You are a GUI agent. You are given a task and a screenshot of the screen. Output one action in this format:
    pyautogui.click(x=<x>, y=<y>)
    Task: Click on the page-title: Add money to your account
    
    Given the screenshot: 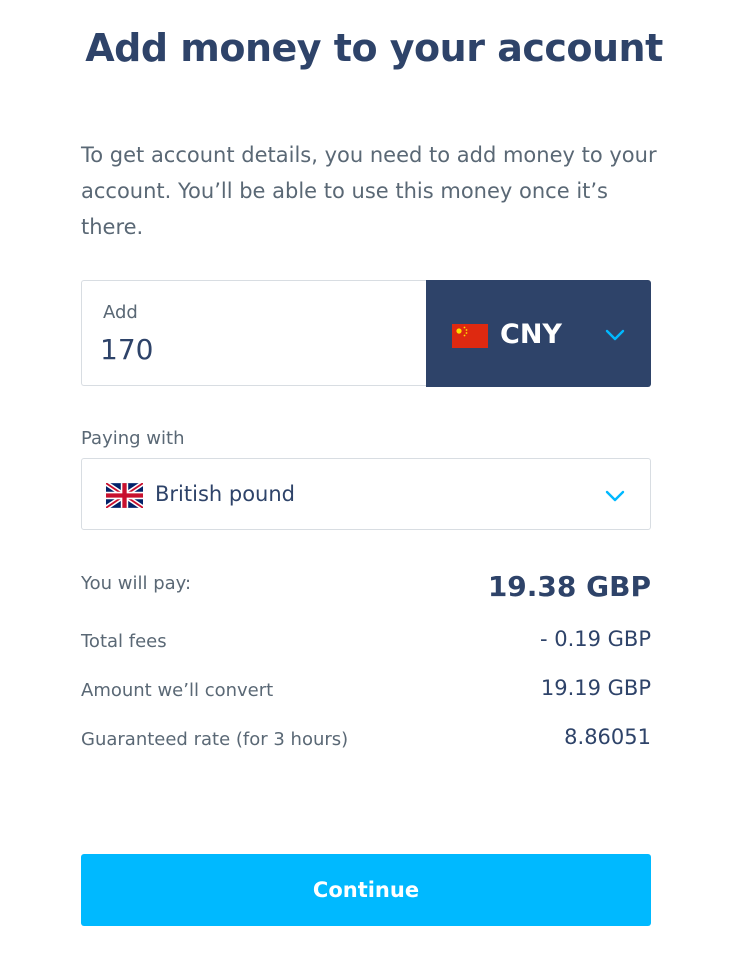 What is the action you would take?
    pyautogui.click(x=374, y=48)
    